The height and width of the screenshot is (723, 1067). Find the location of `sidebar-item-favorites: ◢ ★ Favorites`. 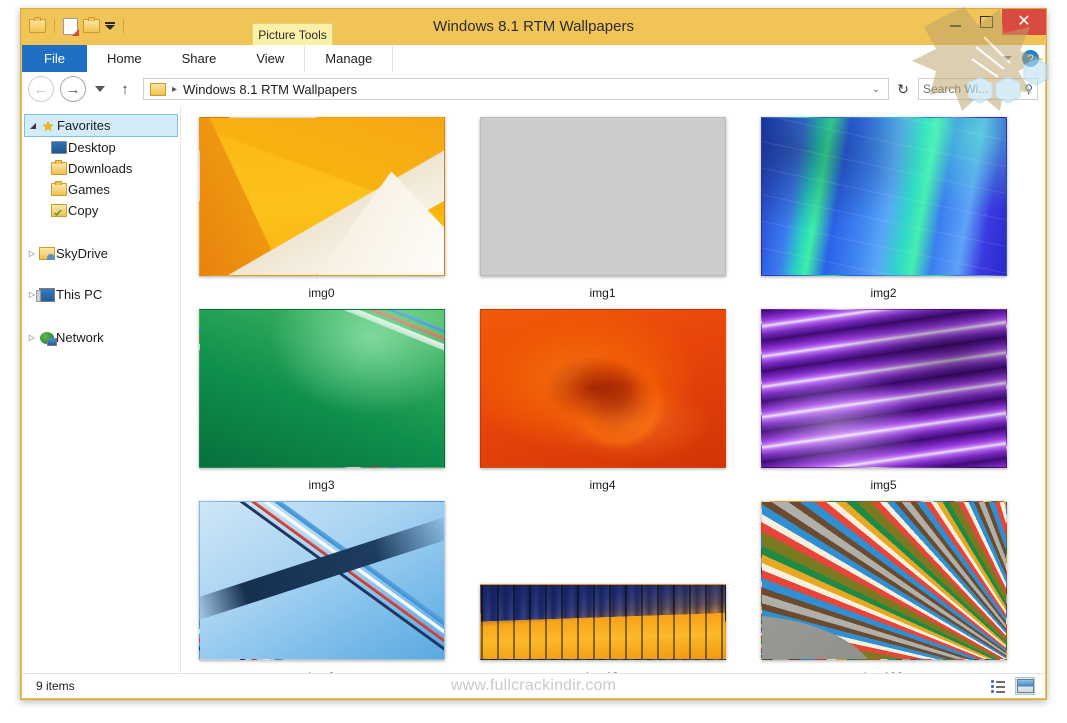

sidebar-item-favorites: ◢ ★ Favorites is located at coordinates (101, 125).